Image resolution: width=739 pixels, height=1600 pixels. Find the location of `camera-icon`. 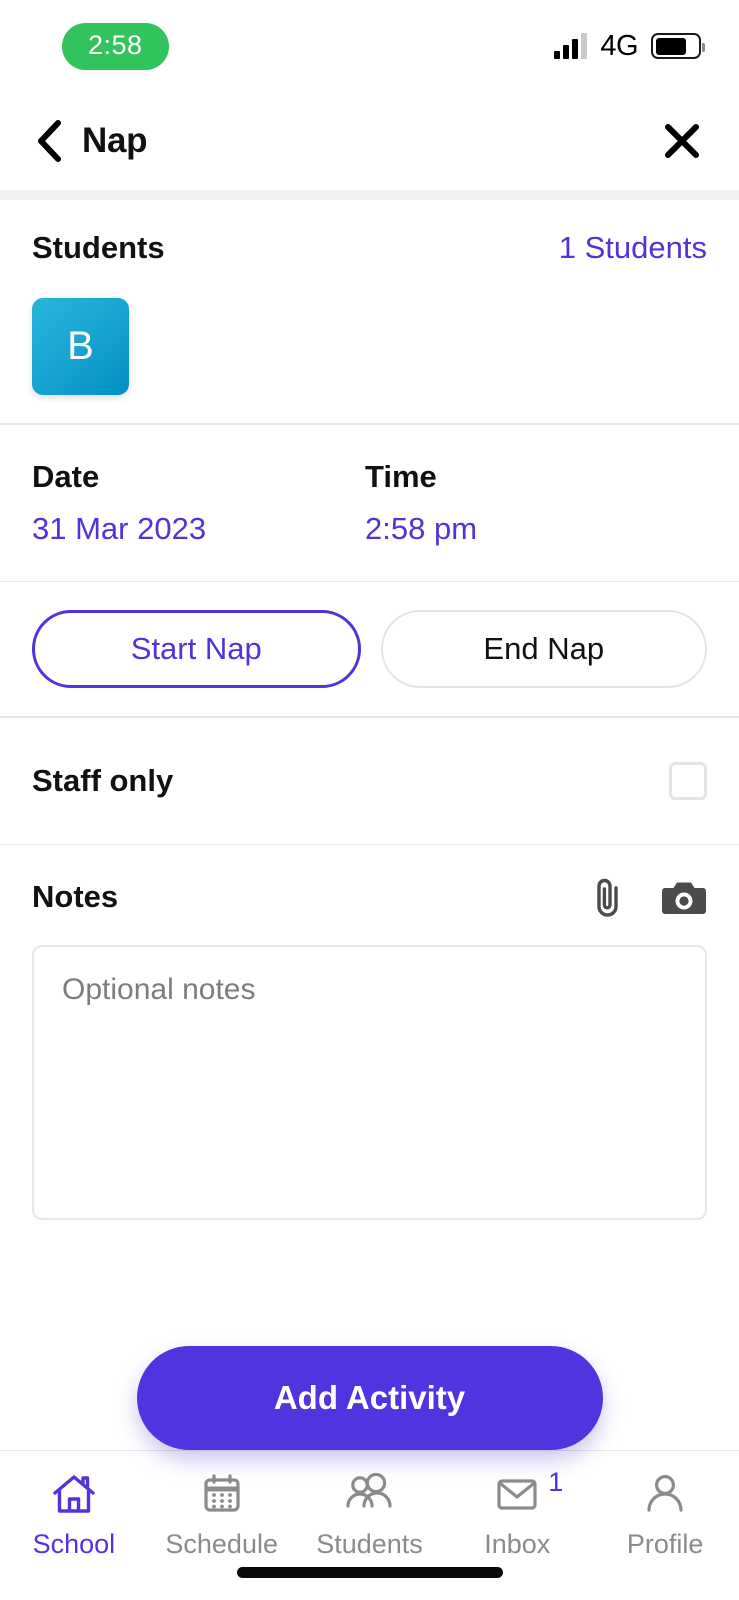

camera-icon is located at coordinates (684, 897).